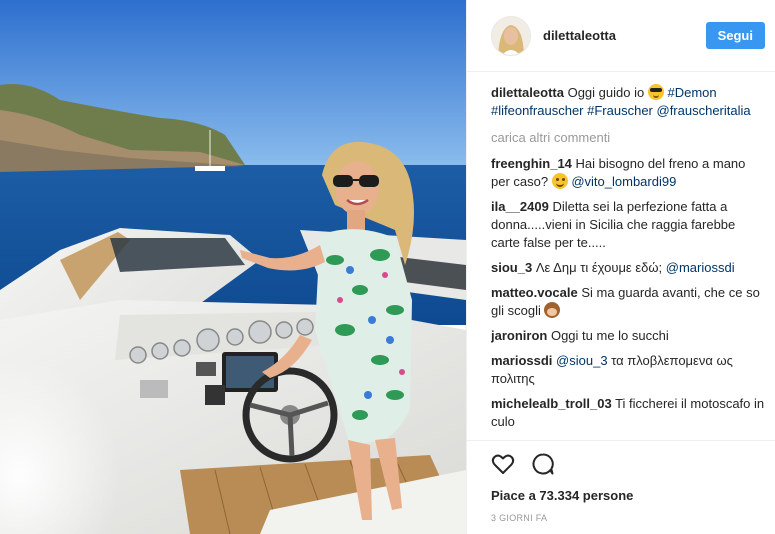 The image size is (775, 534). Describe the element at coordinates (559, 181) in the screenshot. I see `wink-emoji-icon` at that location.